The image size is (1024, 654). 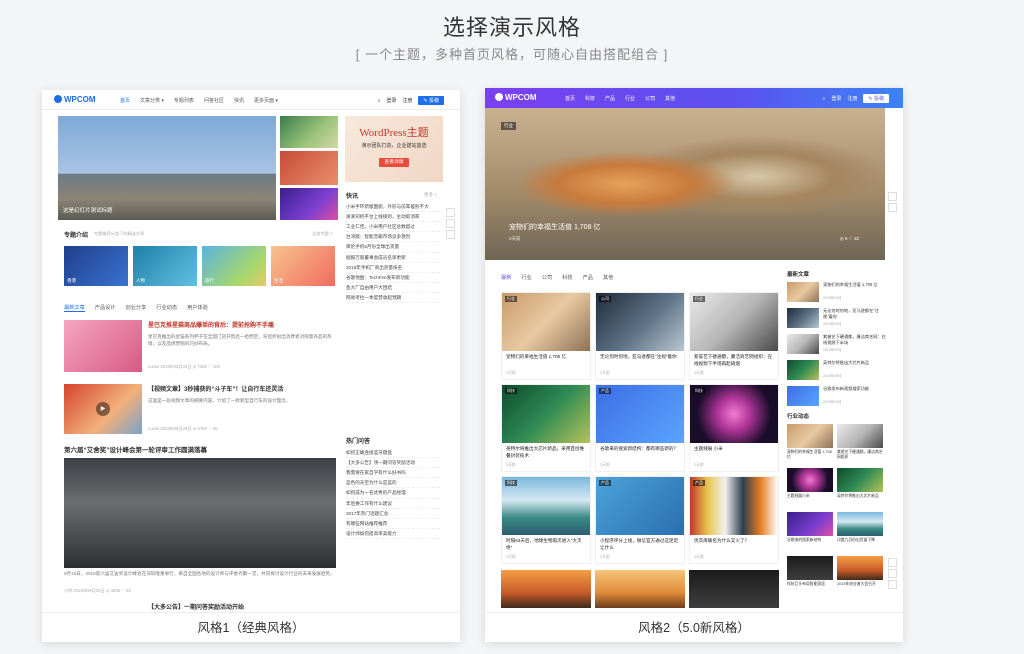 I want to click on tab-latest: 最新文章, so click(x=74, y=308).